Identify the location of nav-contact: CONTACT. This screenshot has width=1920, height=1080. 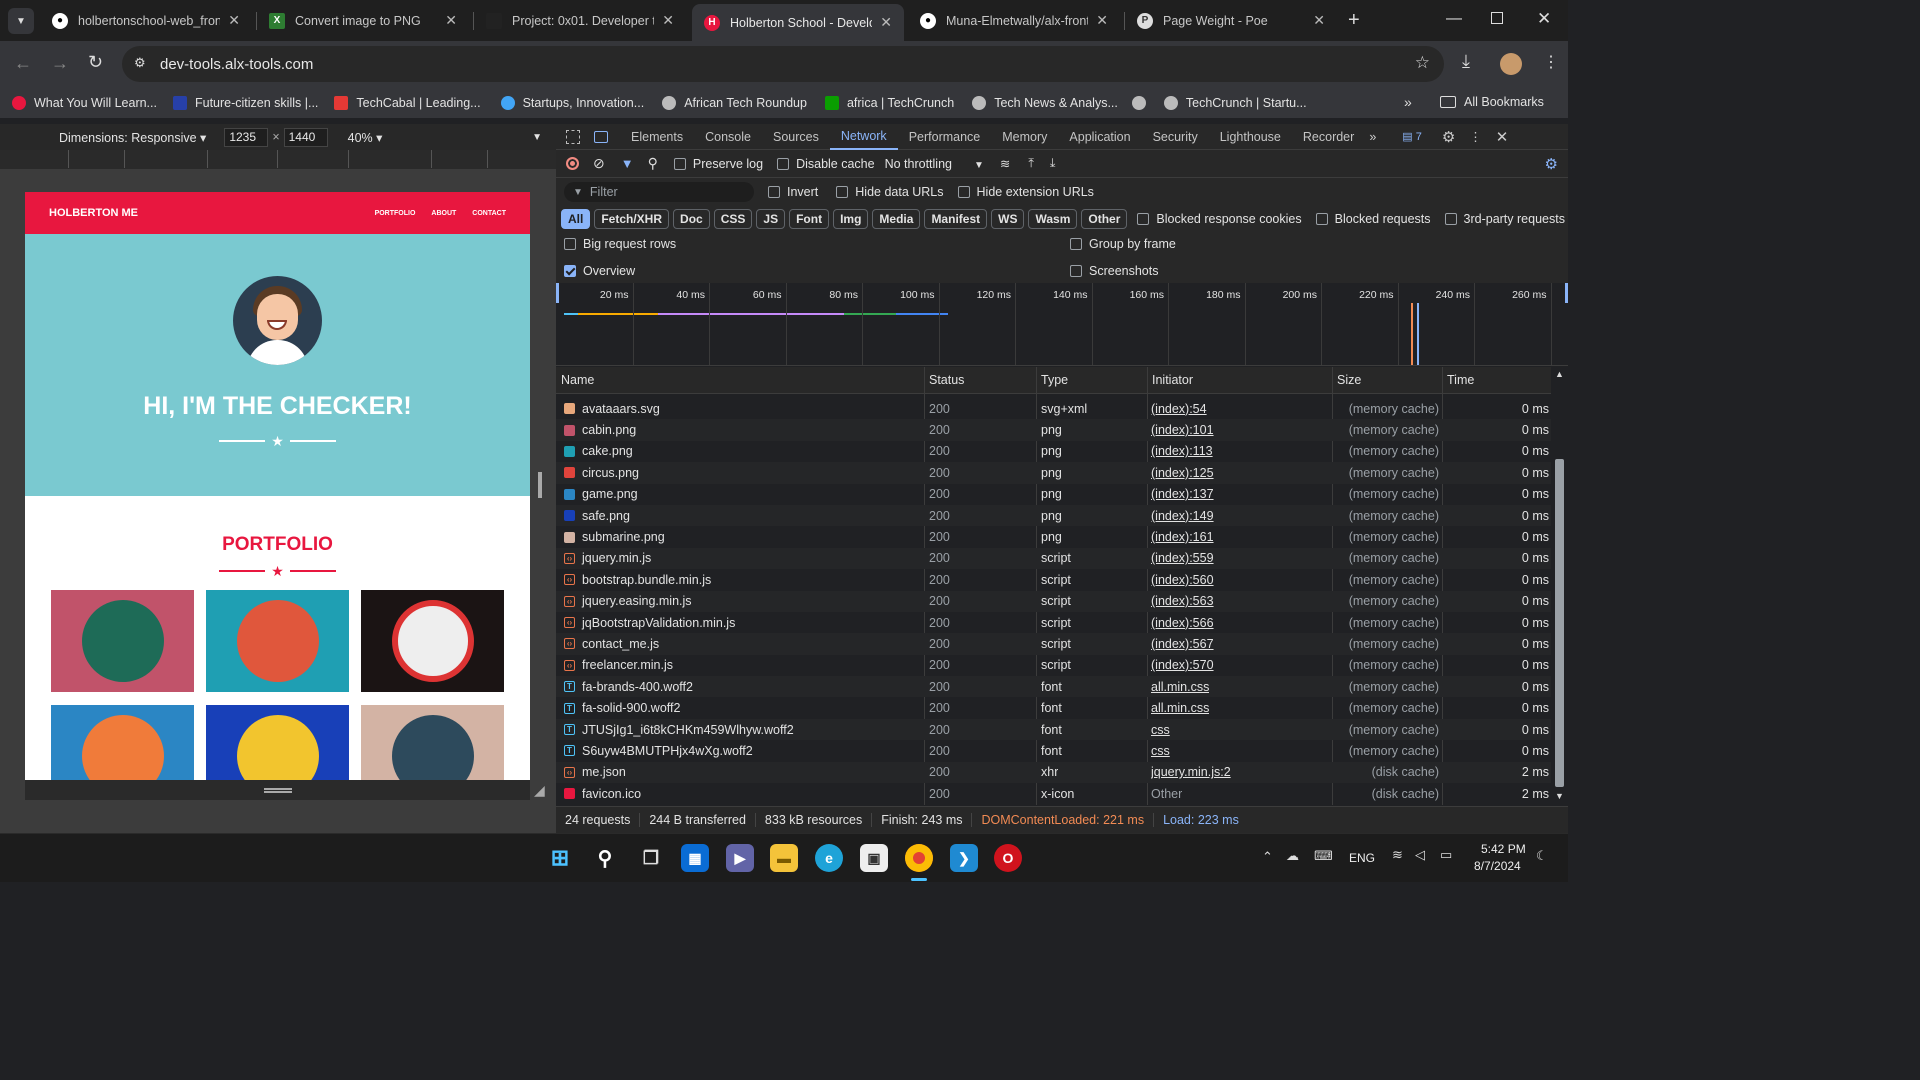
(489, 213).